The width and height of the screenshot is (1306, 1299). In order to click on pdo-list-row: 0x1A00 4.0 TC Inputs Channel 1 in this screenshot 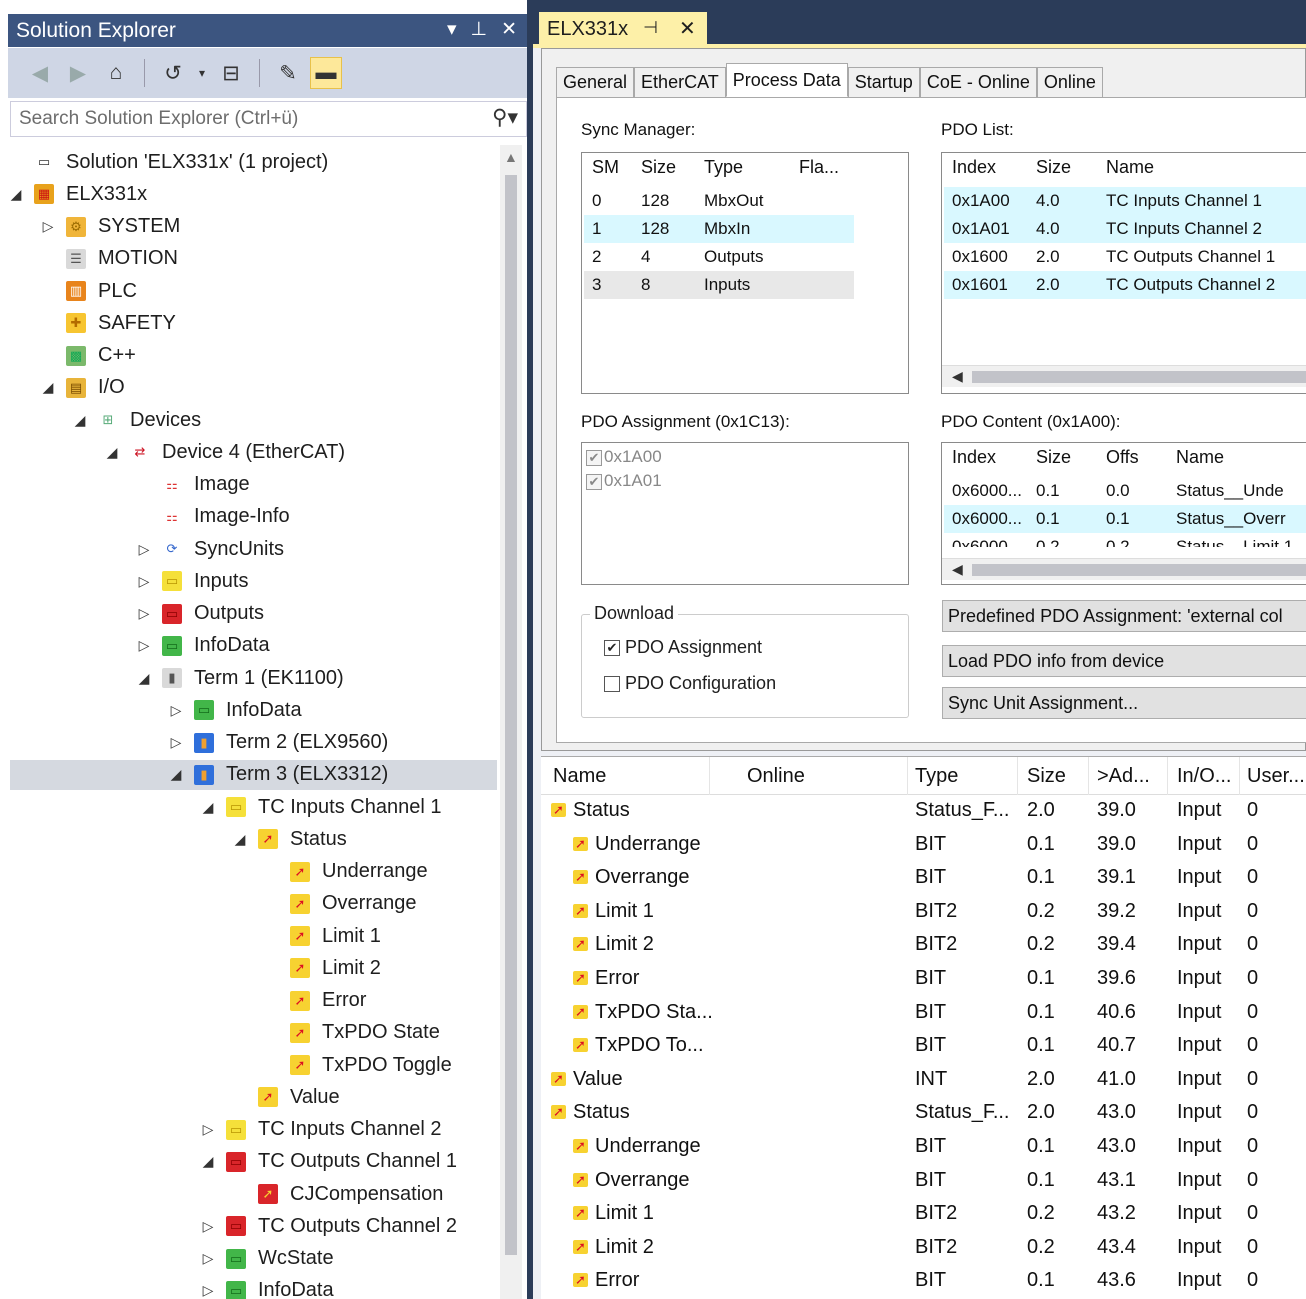, I will do `click(1125, 201)`.